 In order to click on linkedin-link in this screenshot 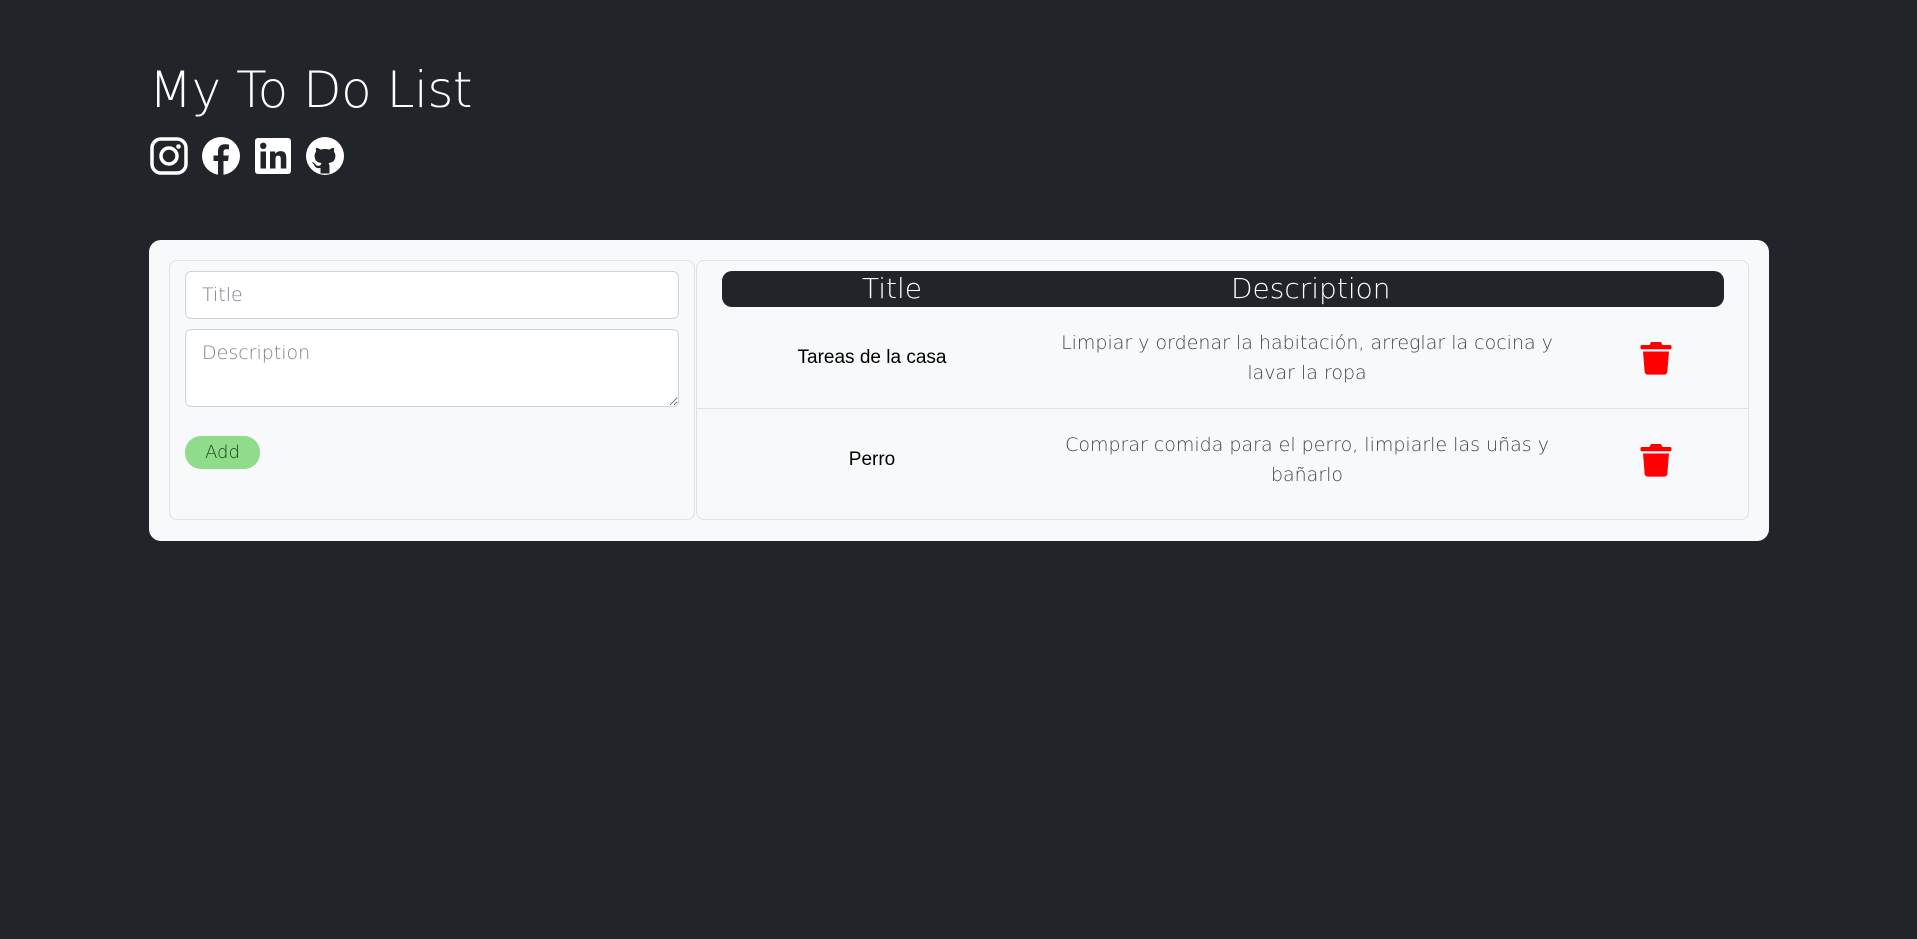, I will do `click(273, 156)`.